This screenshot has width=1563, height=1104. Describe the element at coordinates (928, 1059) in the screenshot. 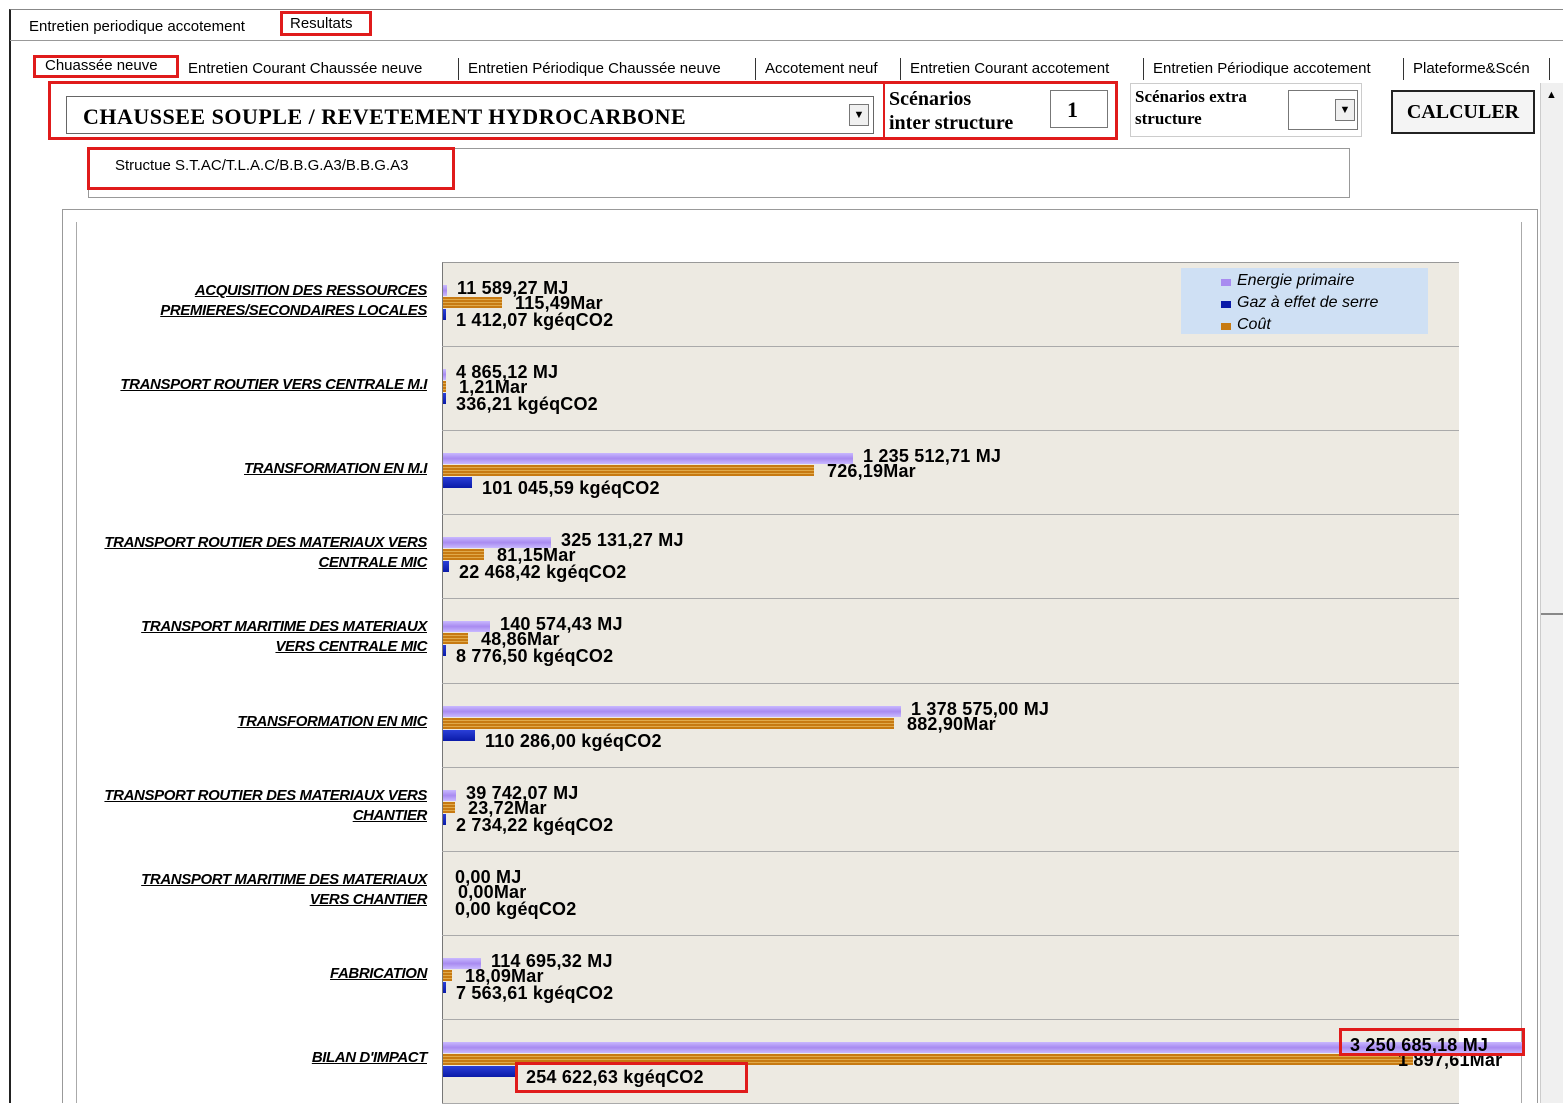

I see `bar-bilan-impact-cout` at that location.